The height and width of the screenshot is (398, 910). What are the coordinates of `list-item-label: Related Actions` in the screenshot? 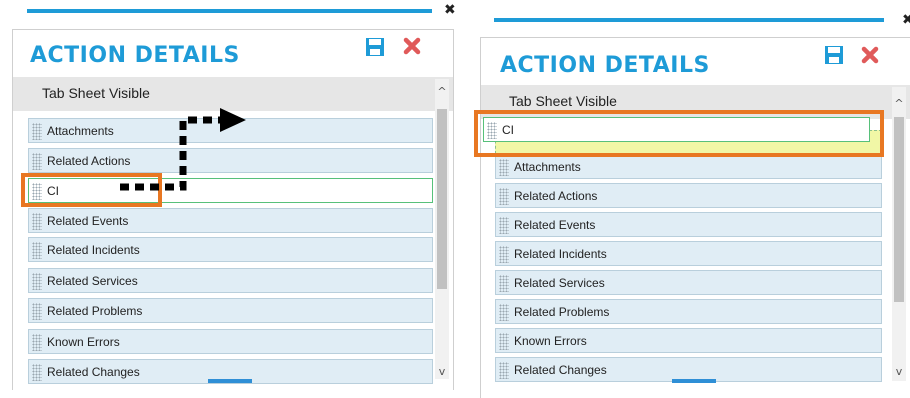 It's located at (556, 196).